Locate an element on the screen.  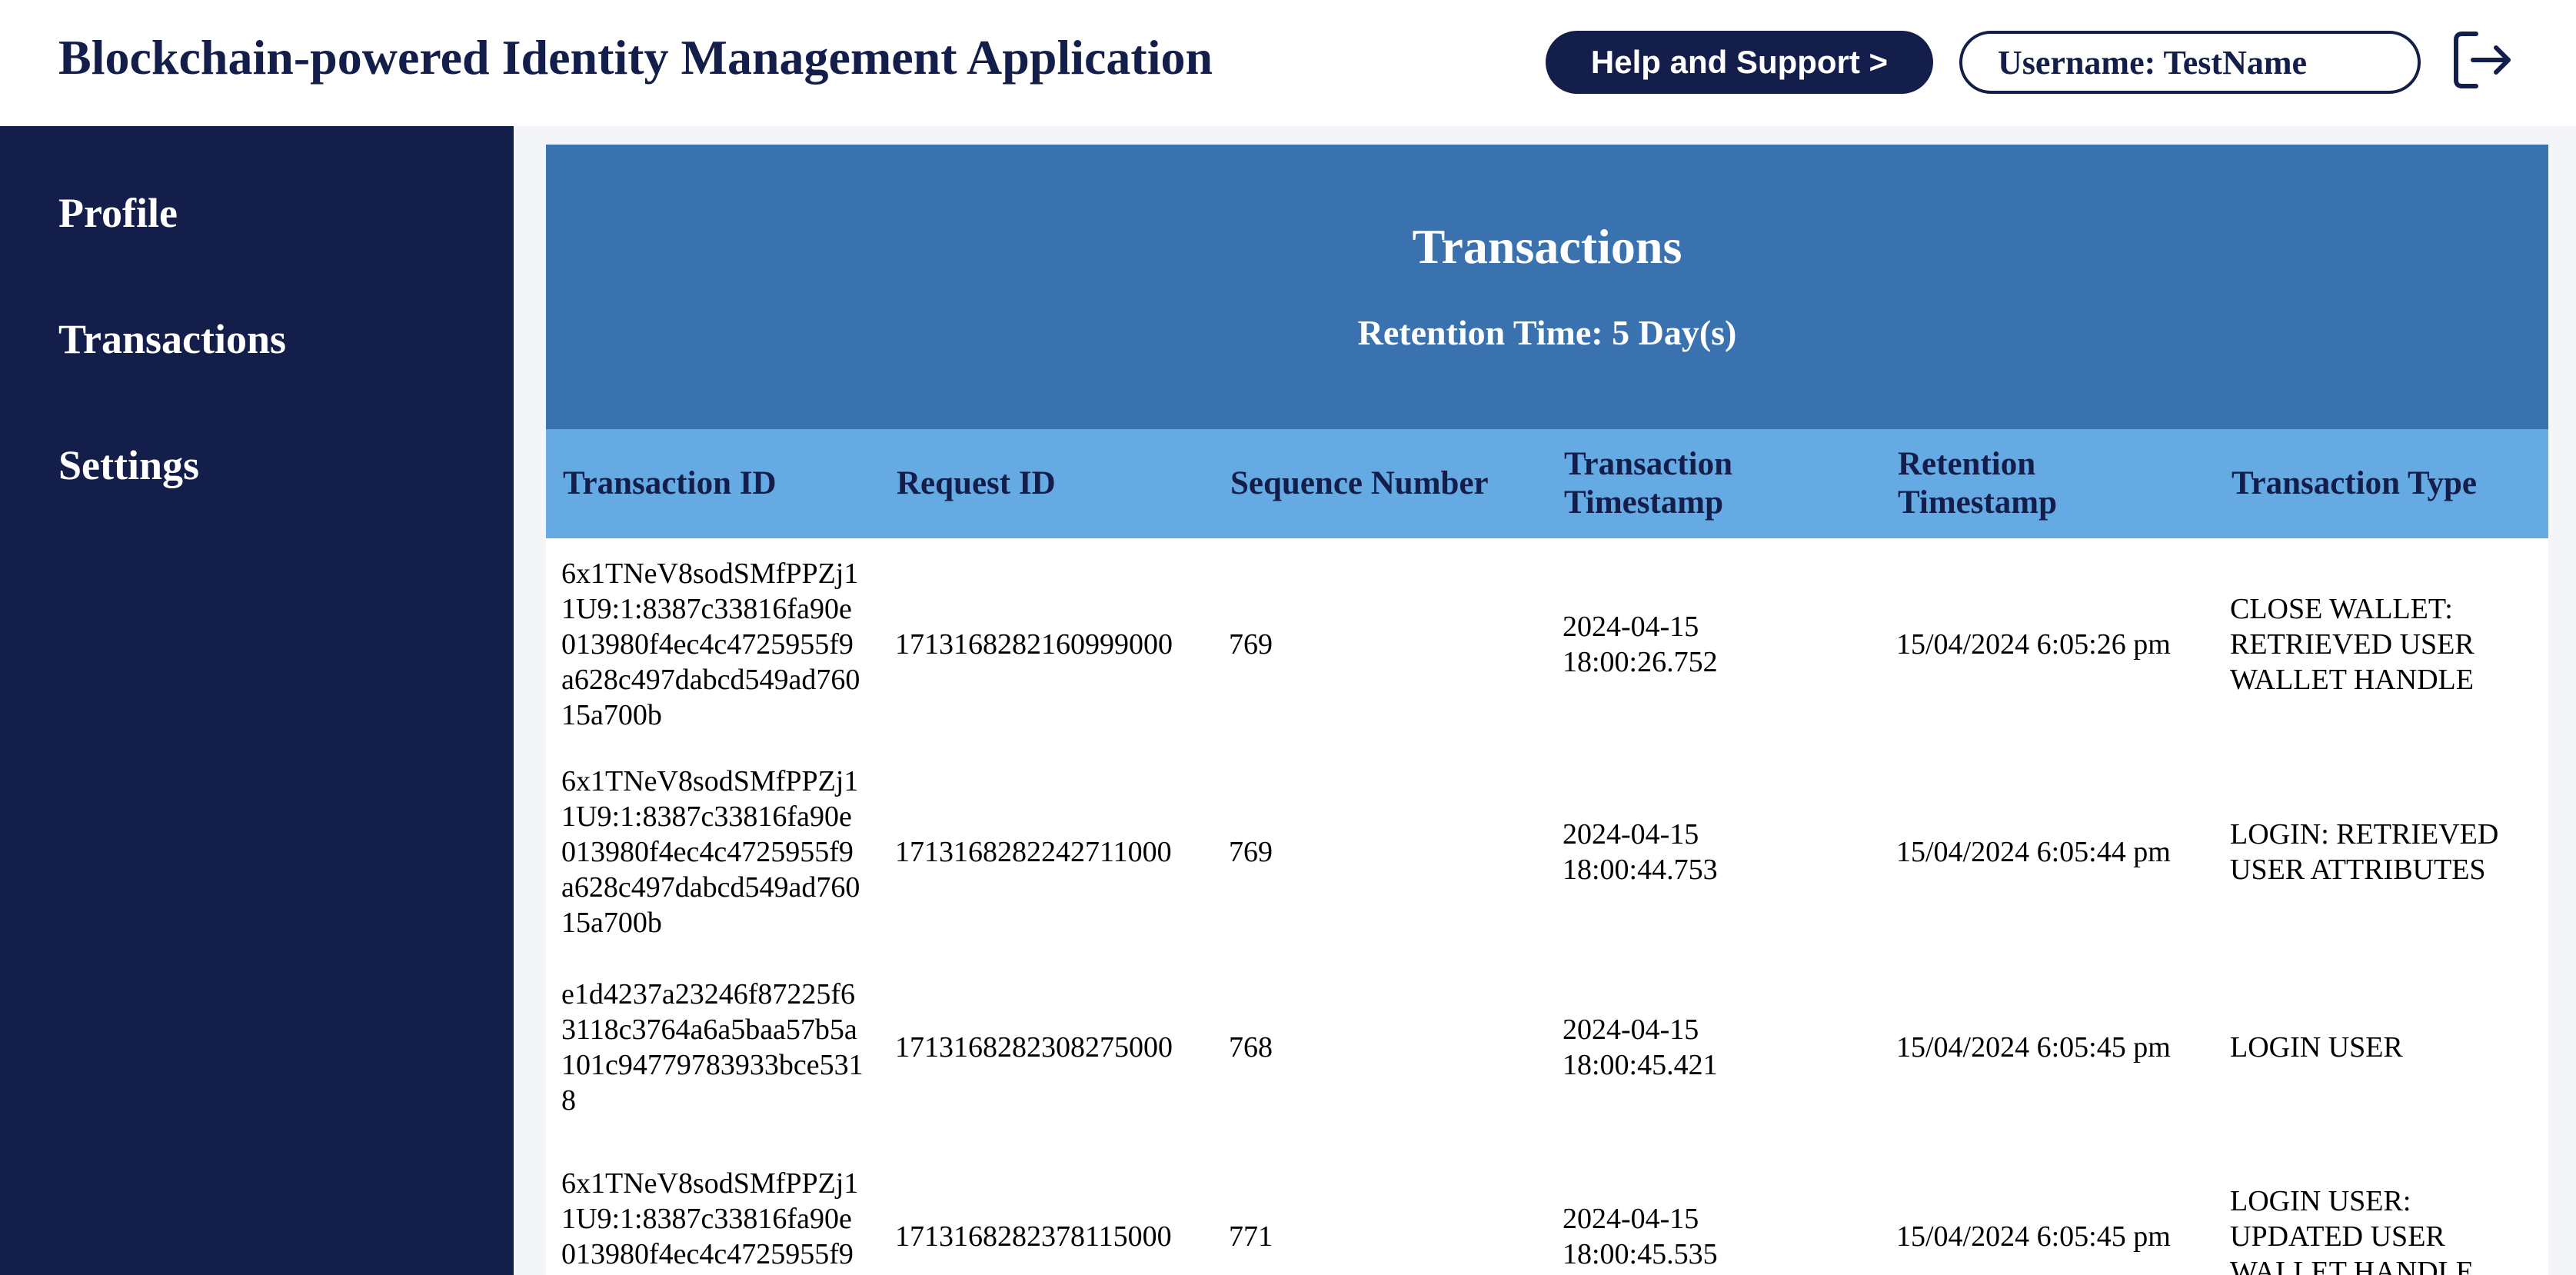
cell-request-id: 1713168282378115000 is located at coordinates (1033, 1236).